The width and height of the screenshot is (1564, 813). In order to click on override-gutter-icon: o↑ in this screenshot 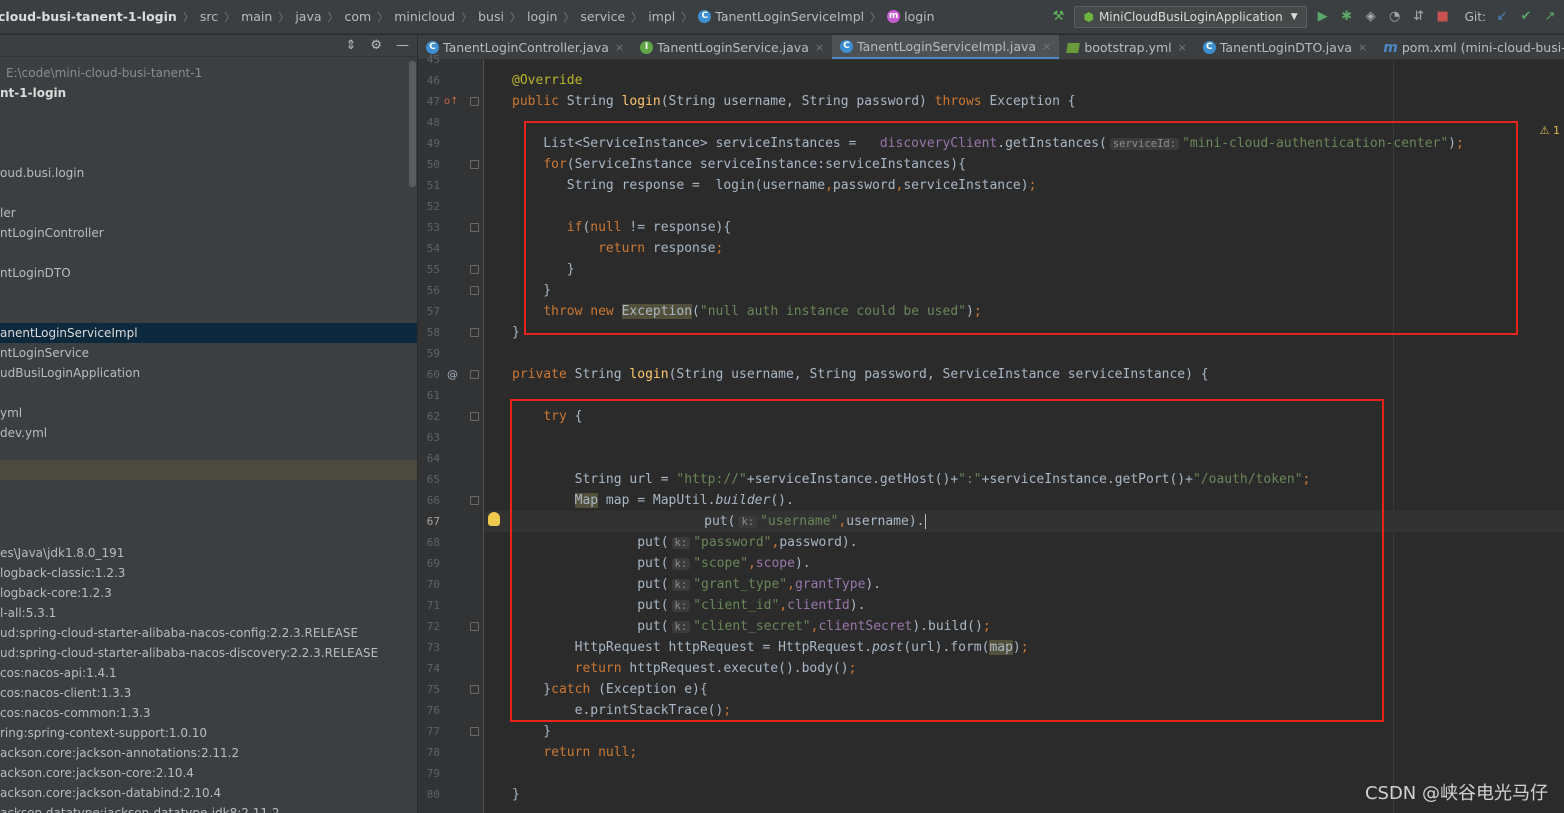, I will do `click(451, 101)`.